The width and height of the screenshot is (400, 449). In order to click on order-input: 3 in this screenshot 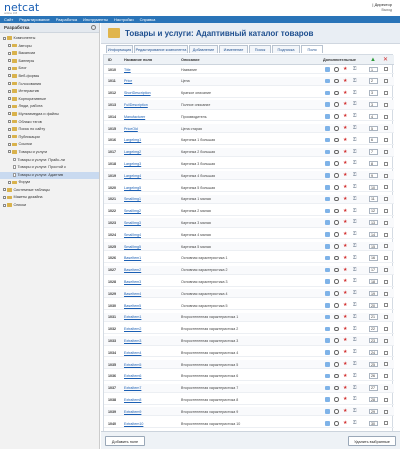, I will do `click(373, 104)`.